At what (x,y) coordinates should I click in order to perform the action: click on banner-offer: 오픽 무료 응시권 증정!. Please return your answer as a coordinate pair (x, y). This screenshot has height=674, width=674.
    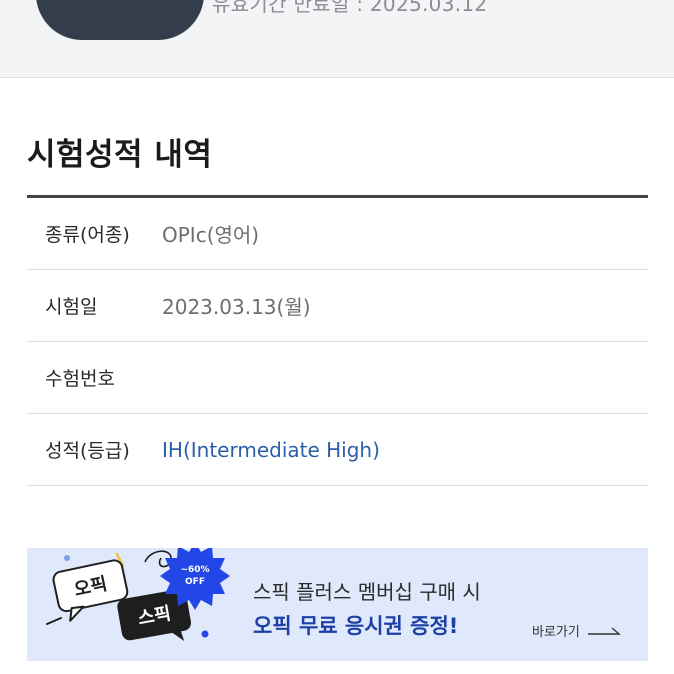
    Looking at the image, I should click on (356, 626).